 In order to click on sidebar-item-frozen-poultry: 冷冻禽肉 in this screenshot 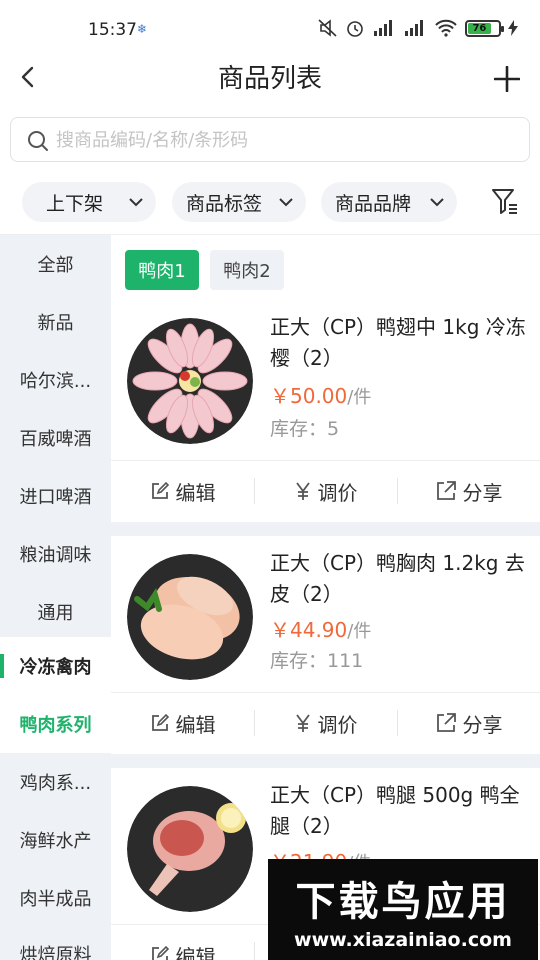, I will do `click(55, 666)`.